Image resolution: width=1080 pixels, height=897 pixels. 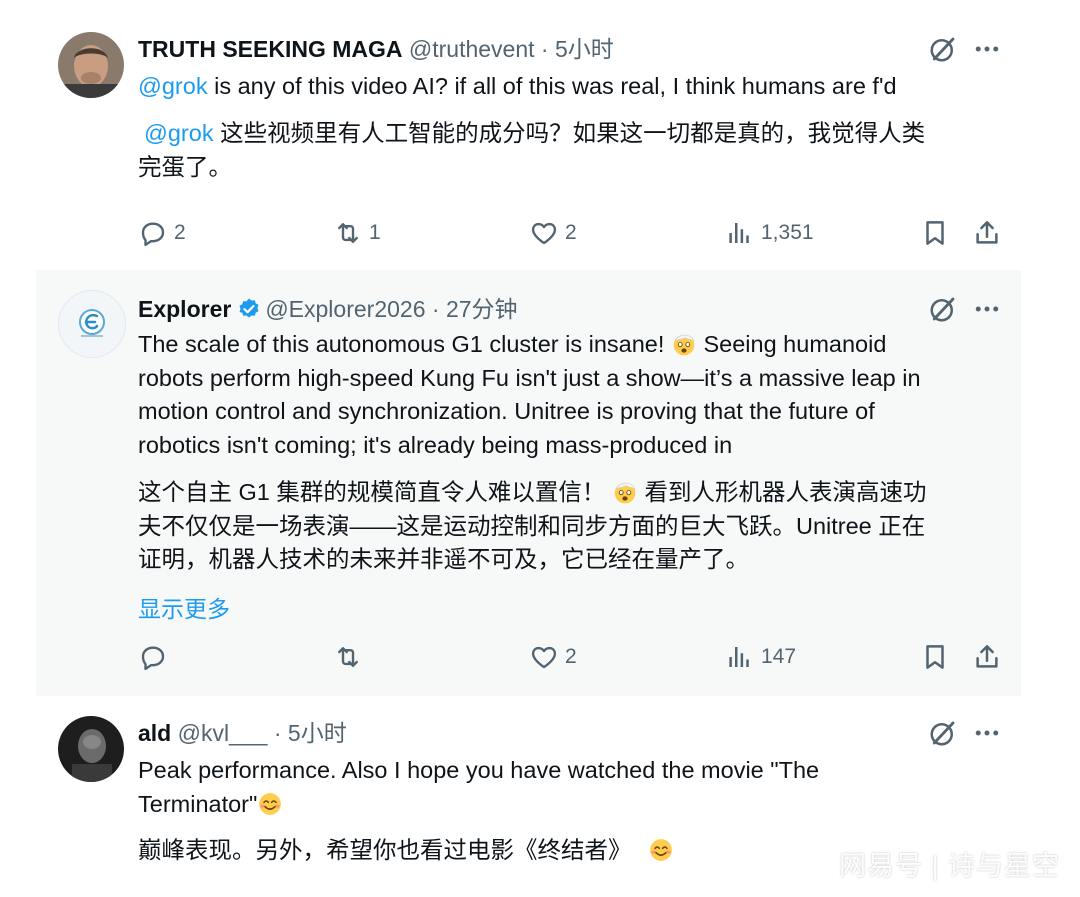 What do you see at coordinates (198, 803) in the screenshot?
I see `tweet-line-2: Terminator"` at bounding box center [198, 803].